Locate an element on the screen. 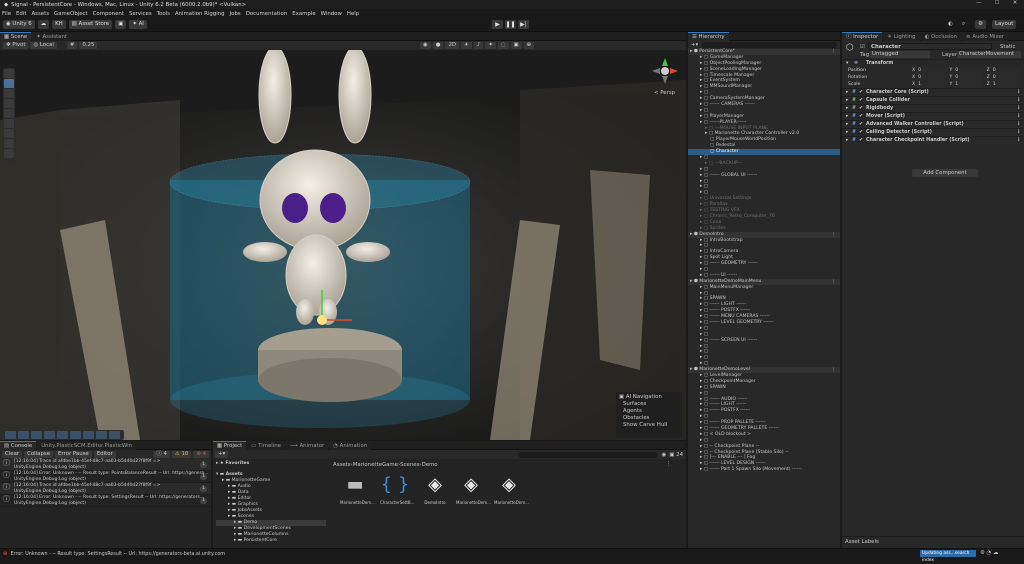 This screenshot has width=1024, height=564. collab-icon: ◐ is located at coordinates (950, 24).